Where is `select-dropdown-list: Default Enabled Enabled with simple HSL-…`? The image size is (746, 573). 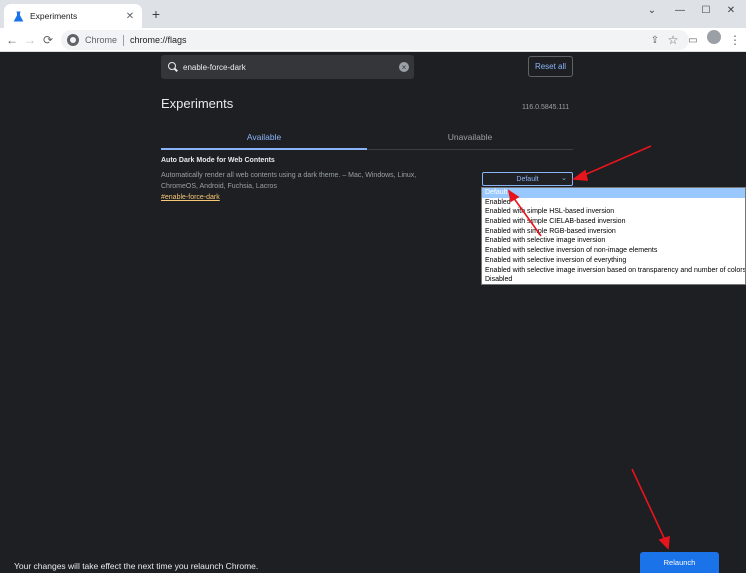
select-dropdown-list: Default Enabled Enabled with simple HSL-… is located at coordinates (613, 236).